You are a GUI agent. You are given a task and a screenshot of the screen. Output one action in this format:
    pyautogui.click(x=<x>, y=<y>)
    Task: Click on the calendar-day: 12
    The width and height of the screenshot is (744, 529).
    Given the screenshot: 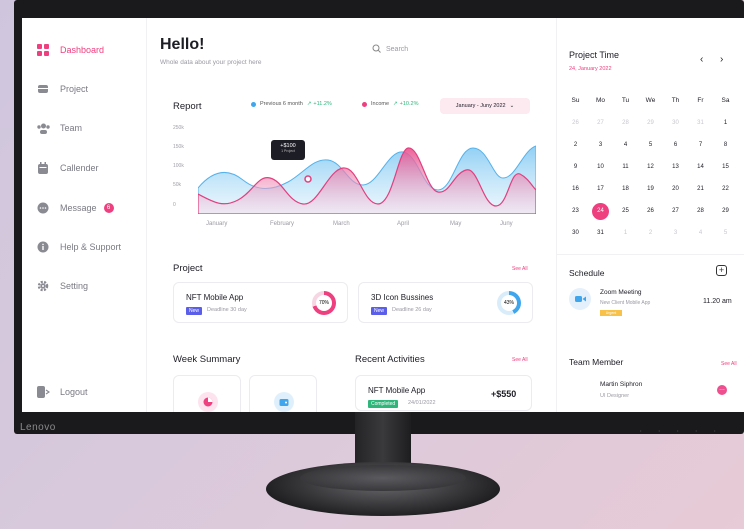 What is the action you would take?
    pyautogui.click(x=650, y=167)
    